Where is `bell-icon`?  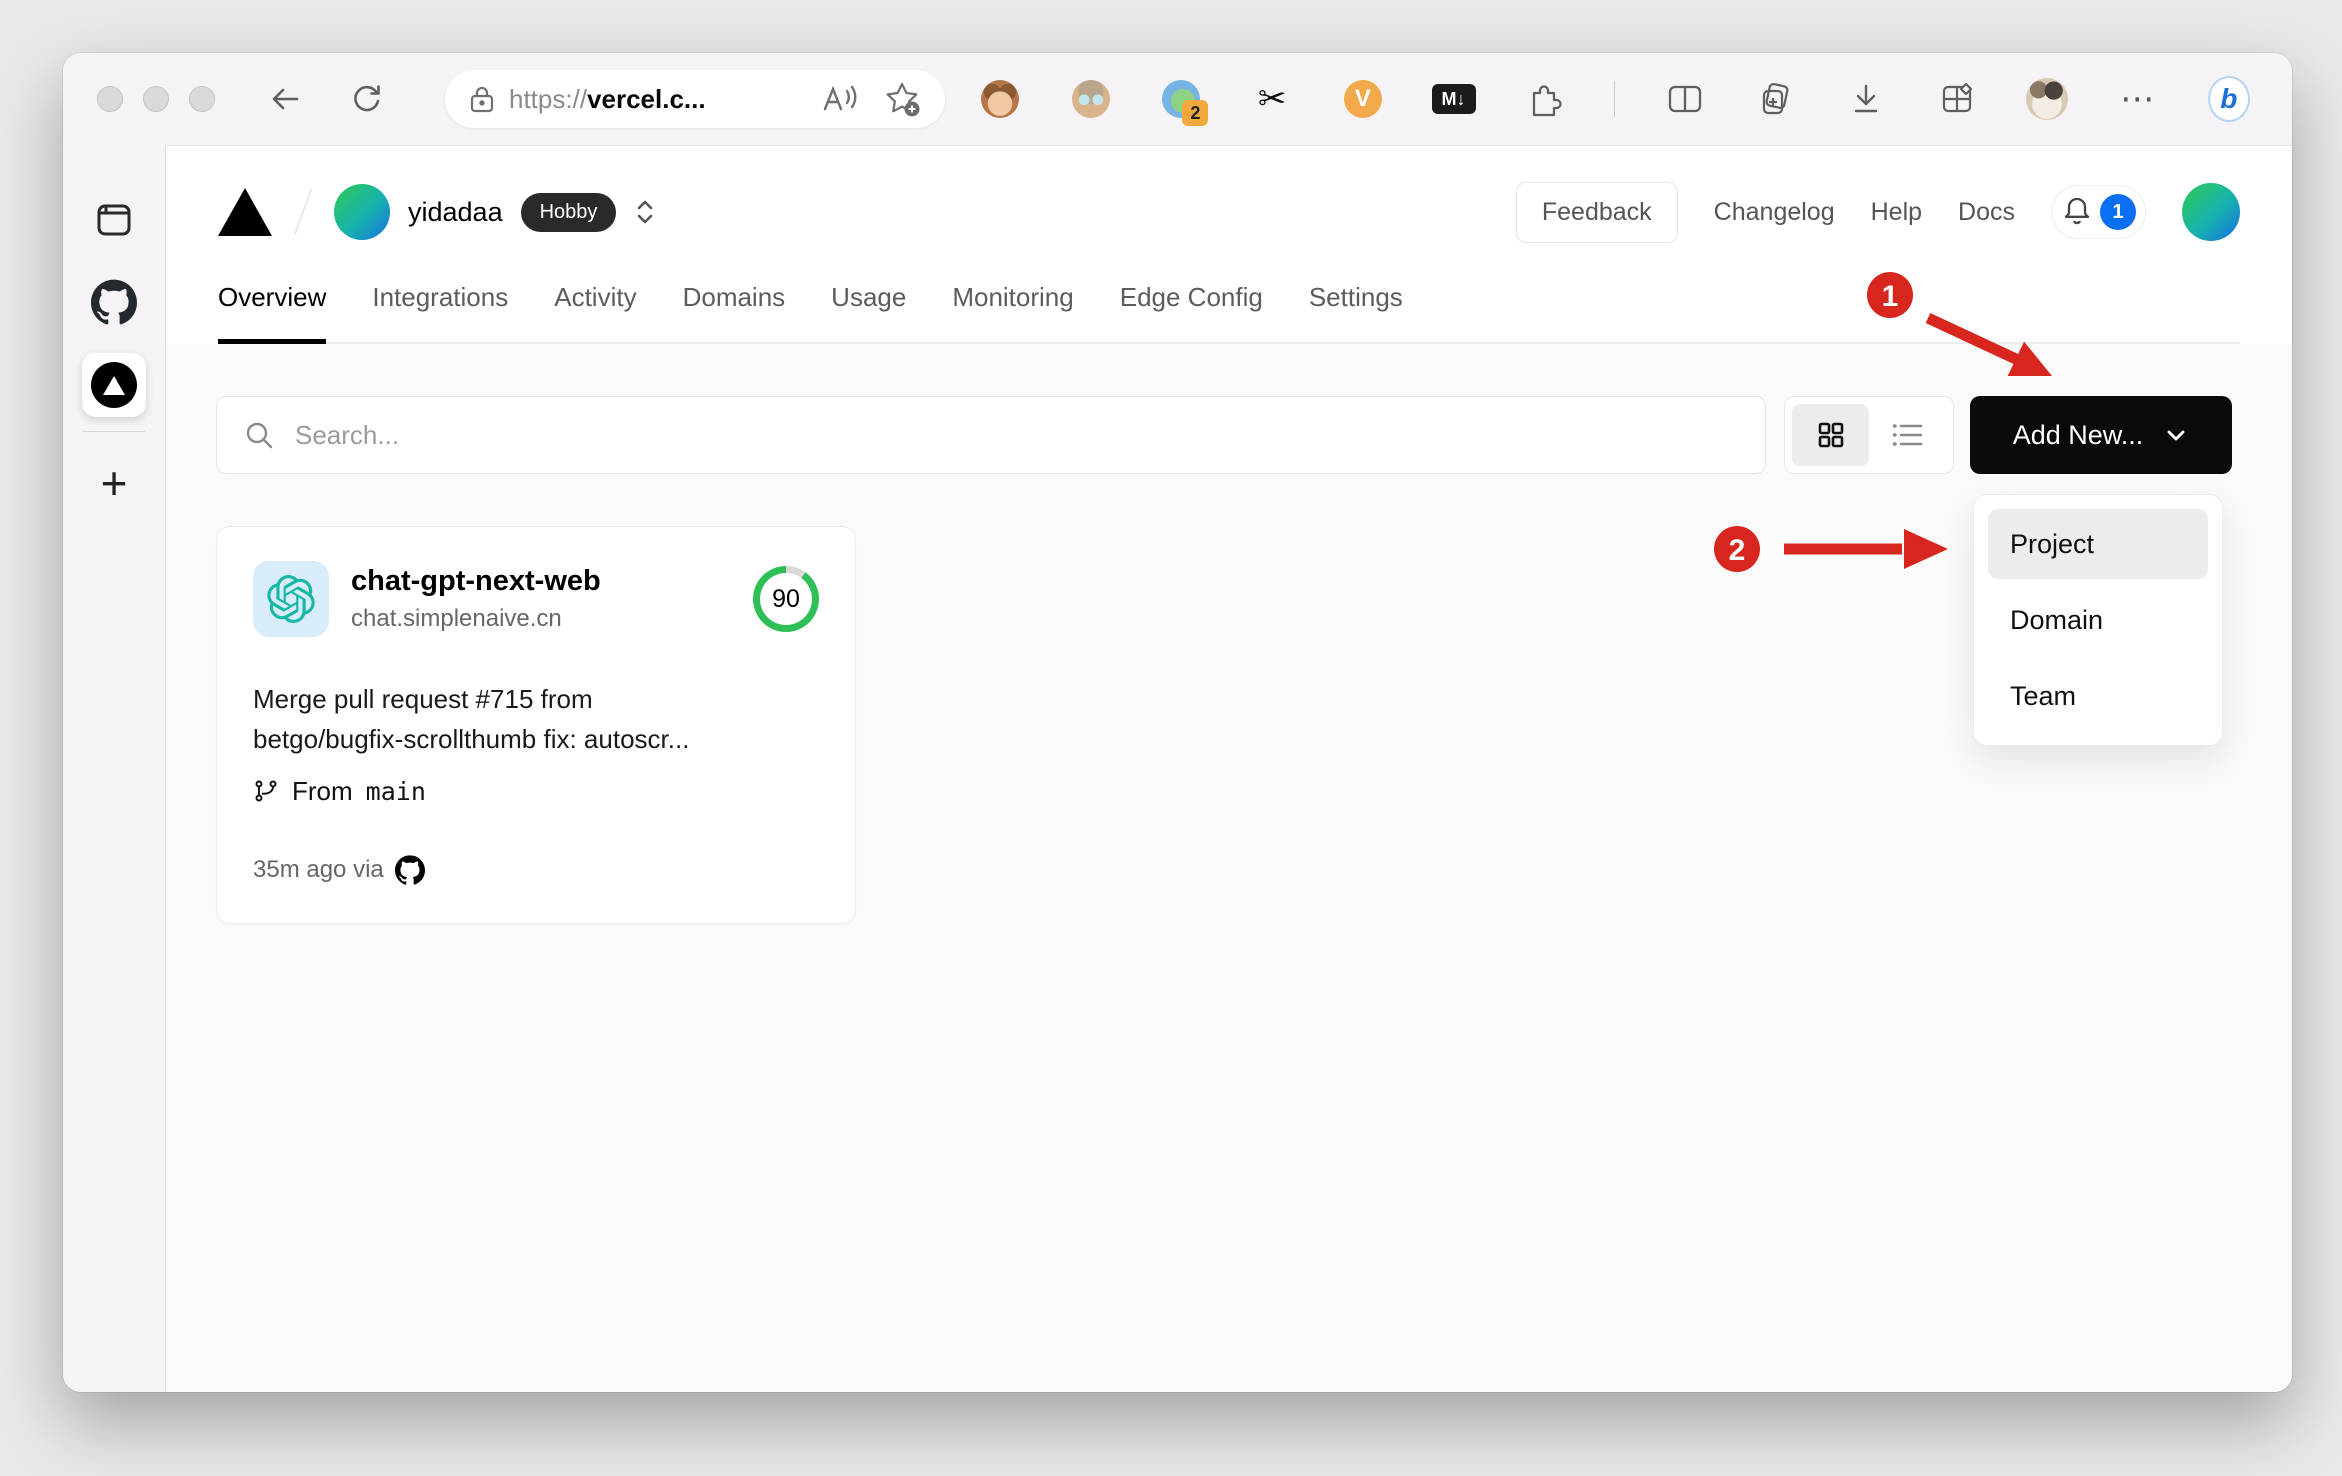 bell-icon is located at coordinates (2077, 211).